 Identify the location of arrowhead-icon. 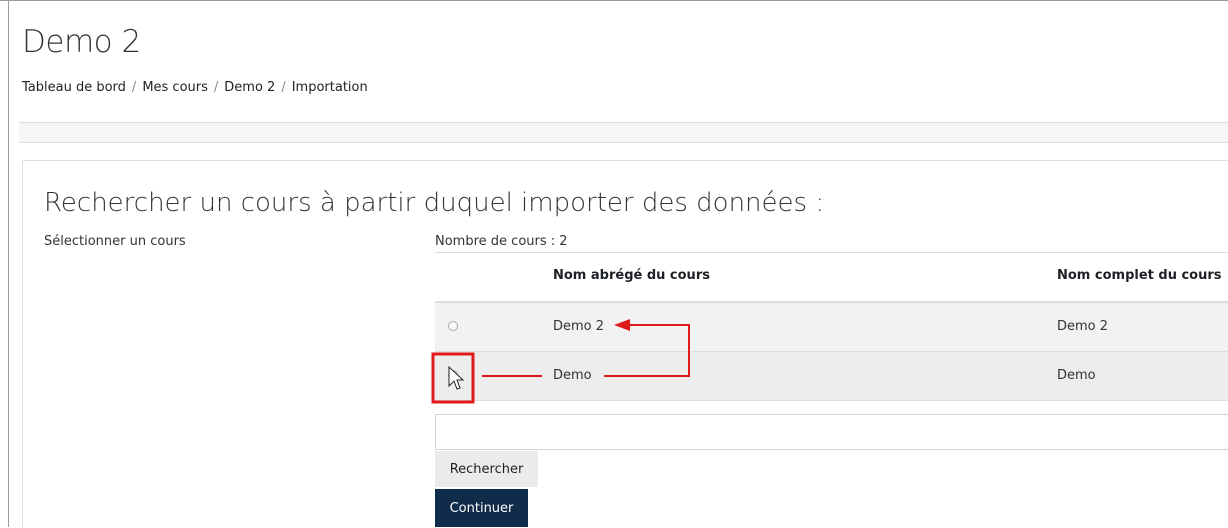
(622, 325).